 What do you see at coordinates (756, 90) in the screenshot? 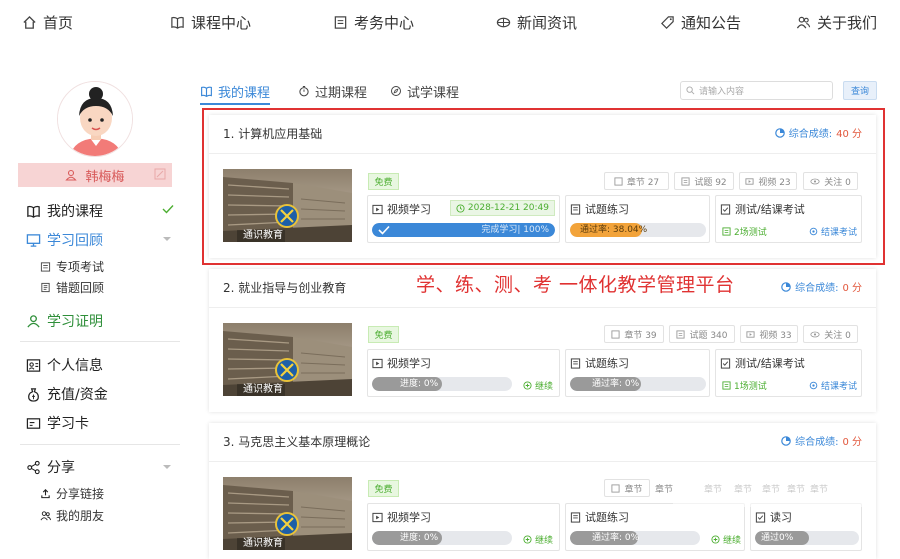
I see `search-input: 请输入内容` at bounding box center [756, 90].